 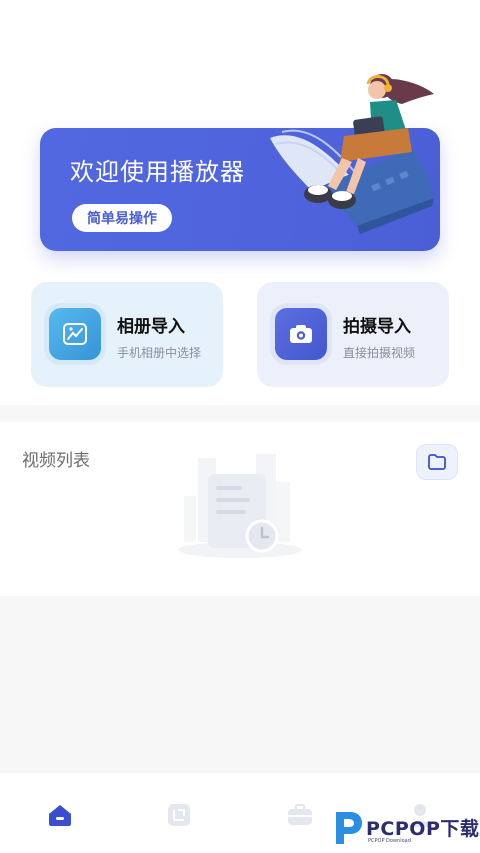 I want to click on album-import-title: 相册导入, so click(x=151, y=327).